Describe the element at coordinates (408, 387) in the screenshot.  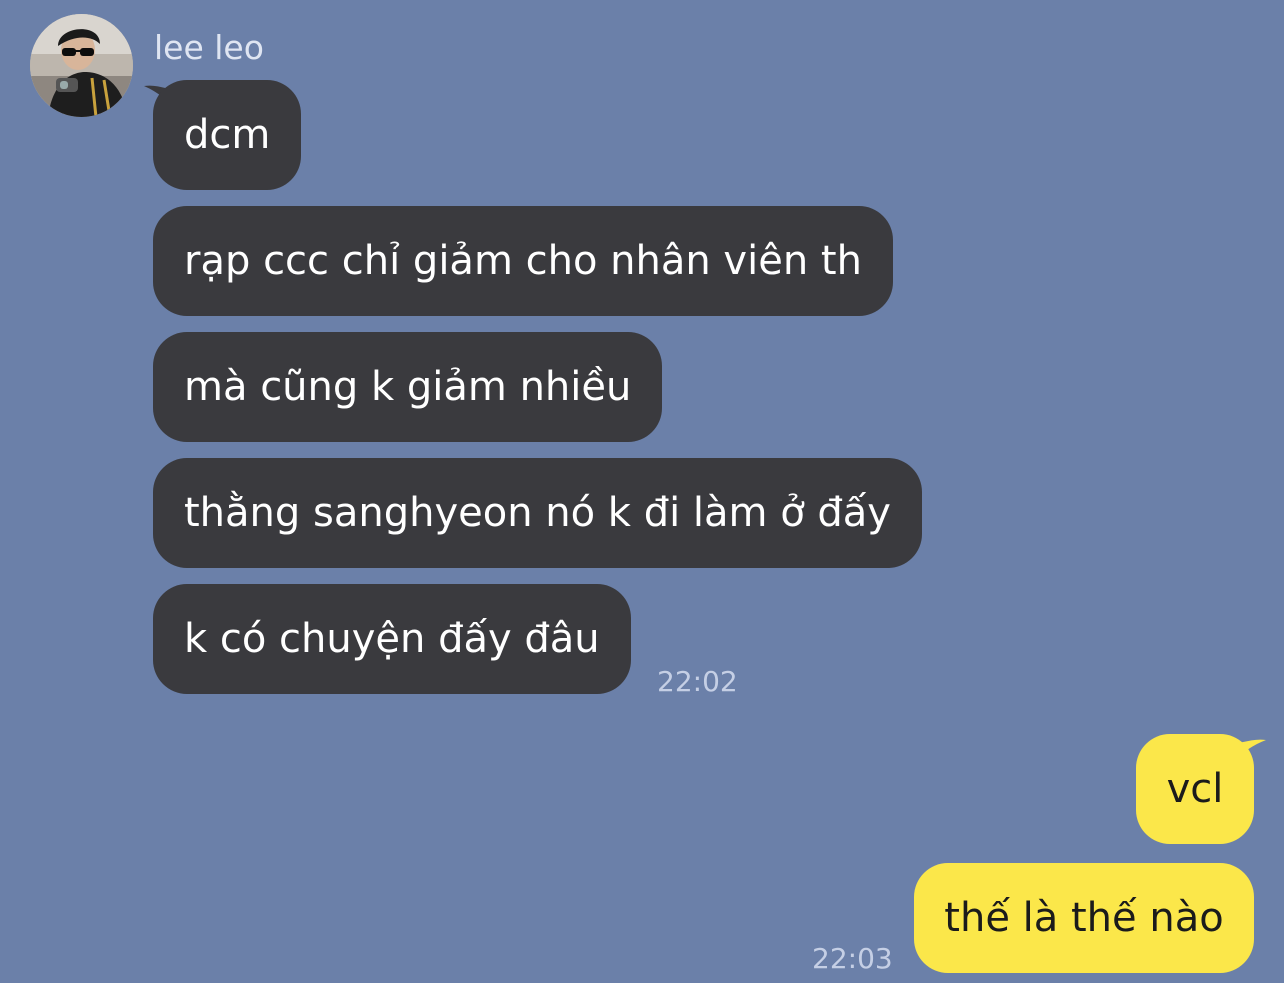
I see `incoming-message: mà cũng k giảm nhiều` at that location.